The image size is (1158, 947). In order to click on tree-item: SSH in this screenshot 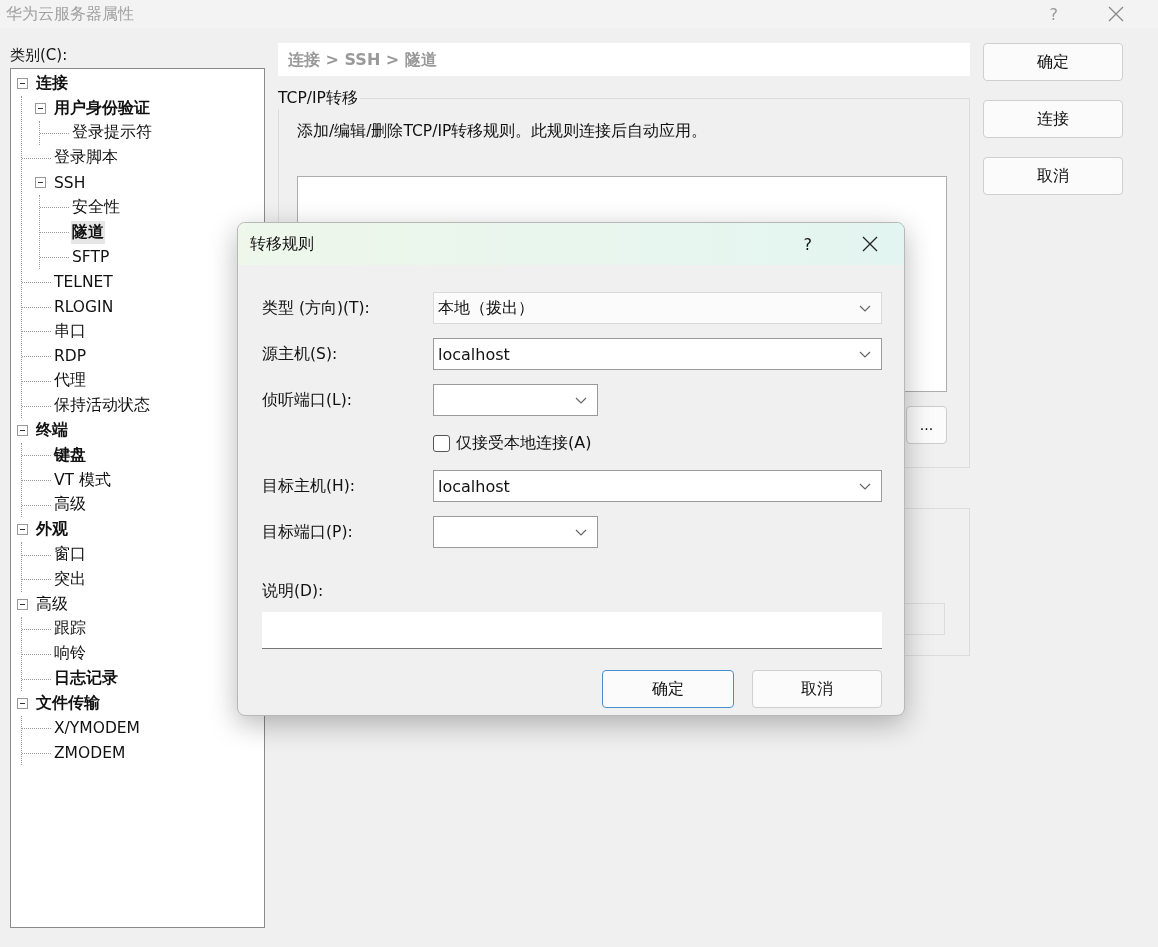, I will do `click(70, 182)`.